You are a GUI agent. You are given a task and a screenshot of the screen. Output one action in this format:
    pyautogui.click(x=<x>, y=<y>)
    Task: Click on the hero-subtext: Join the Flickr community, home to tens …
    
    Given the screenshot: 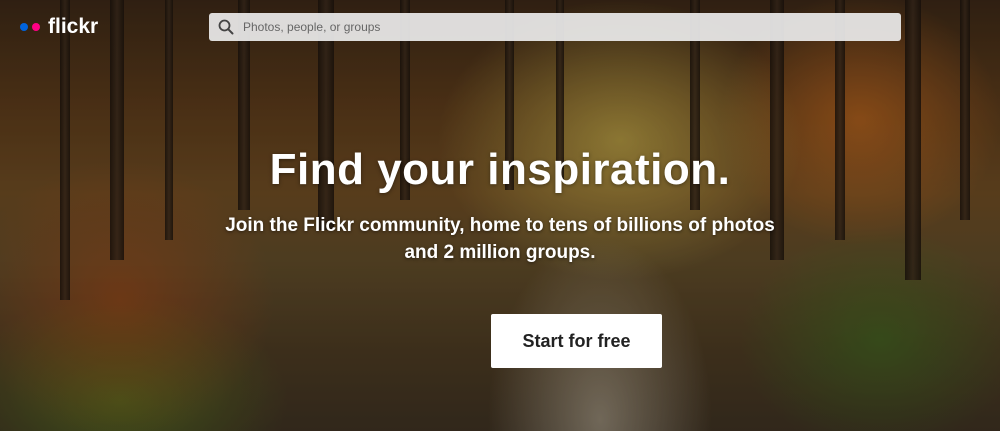 What is the action you would take?
    pyautogui.click(x=500, y=239)
    